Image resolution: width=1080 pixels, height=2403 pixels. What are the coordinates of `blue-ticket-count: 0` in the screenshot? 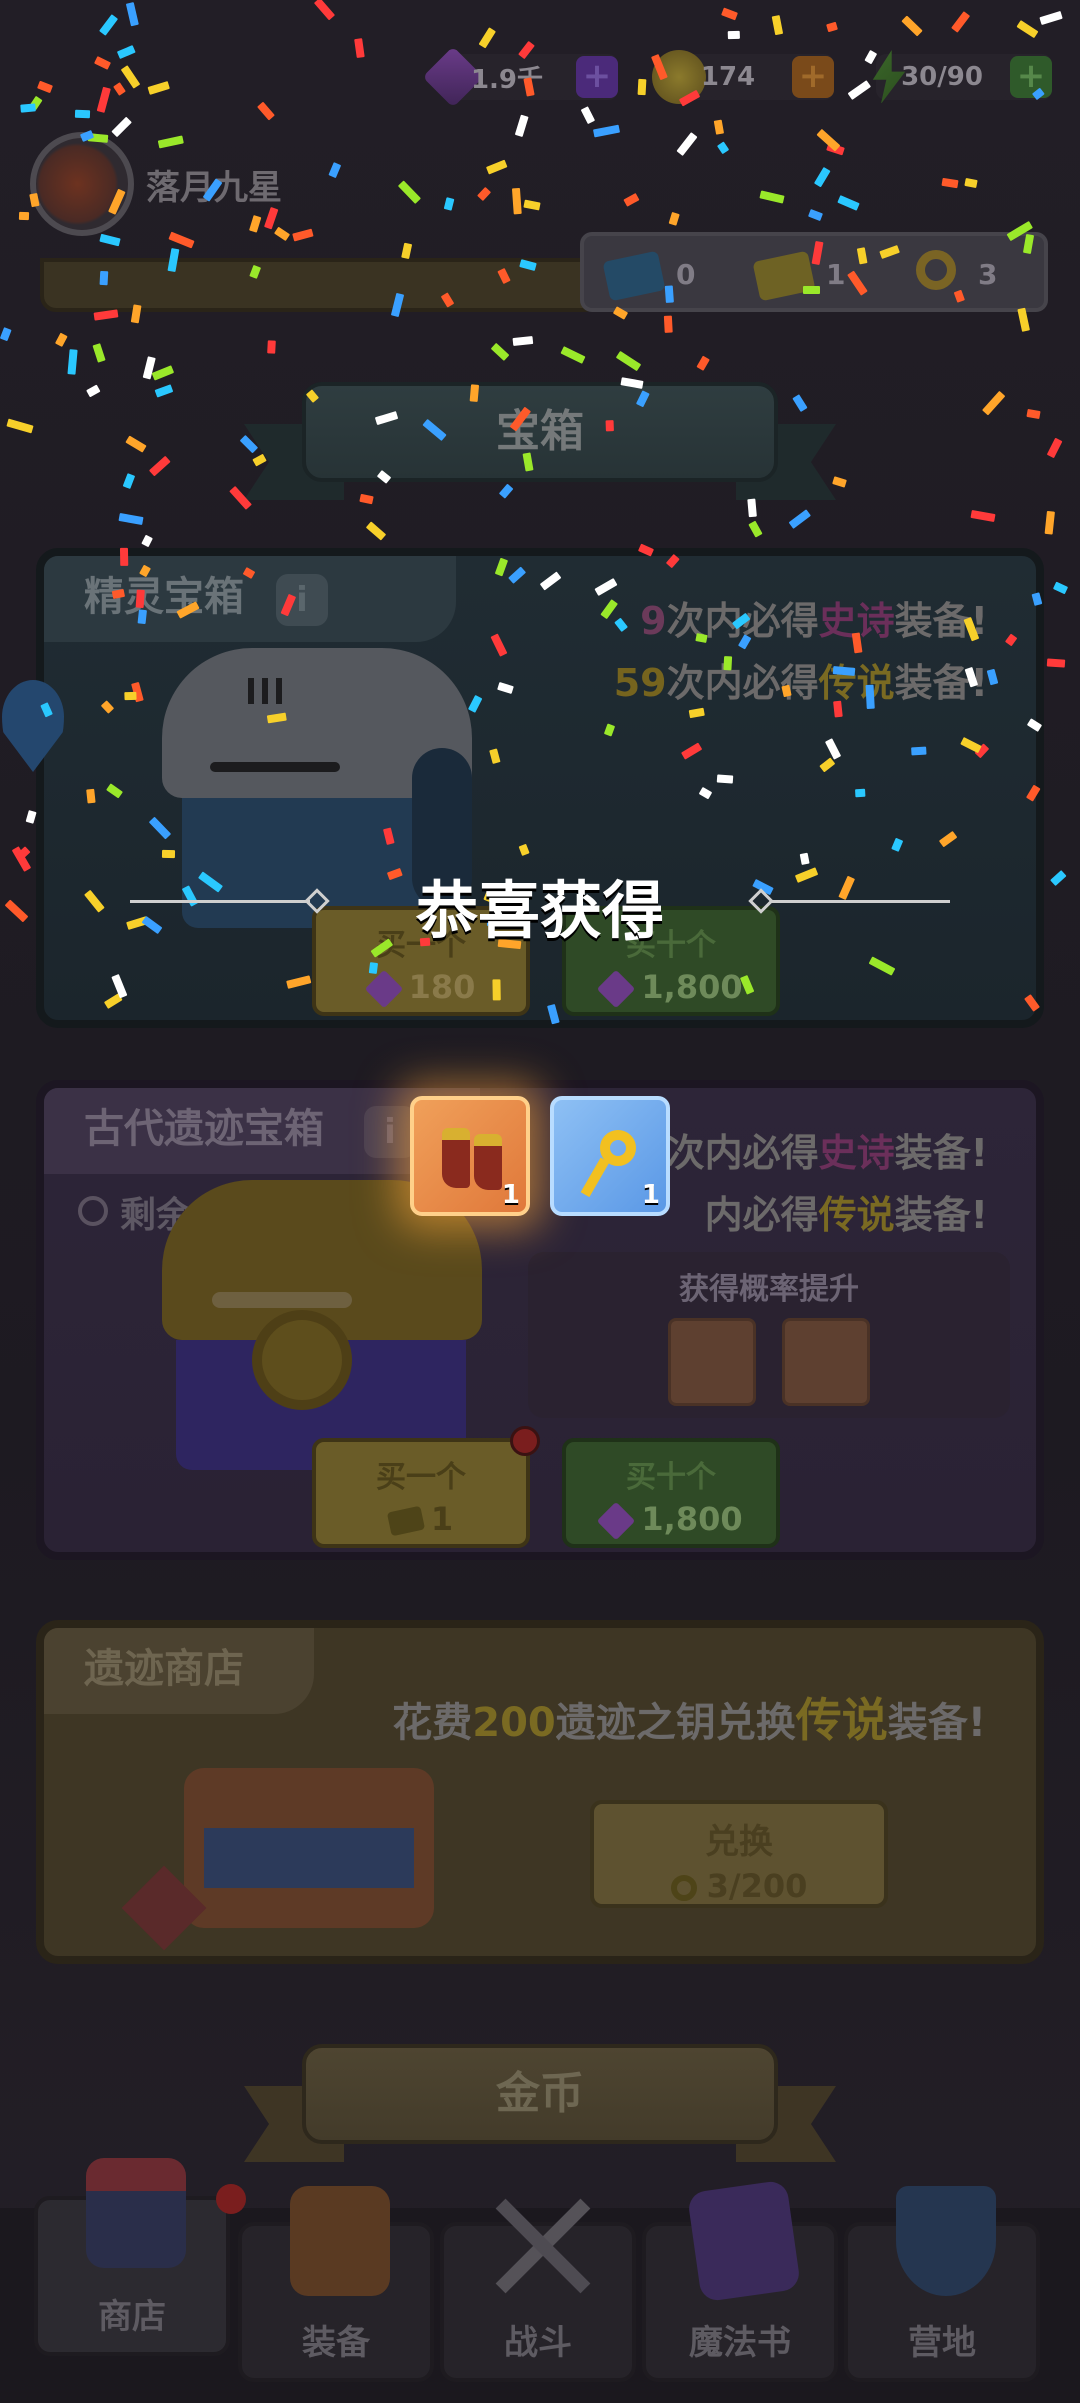 It's located at (686, 274).